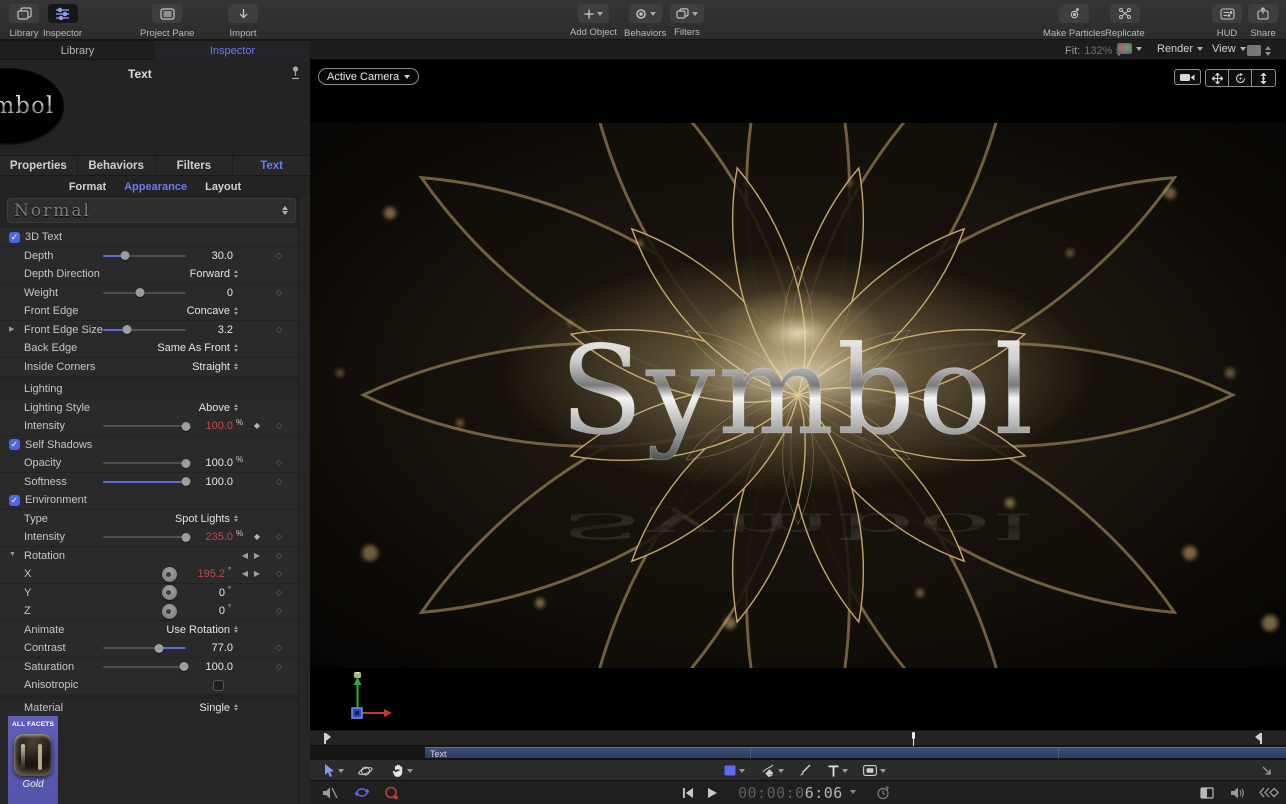  What do you see at coordinates (167, 21) in the screenshot?
I see `project-pane-button: Project Pane` at bounding box center [167, 21].